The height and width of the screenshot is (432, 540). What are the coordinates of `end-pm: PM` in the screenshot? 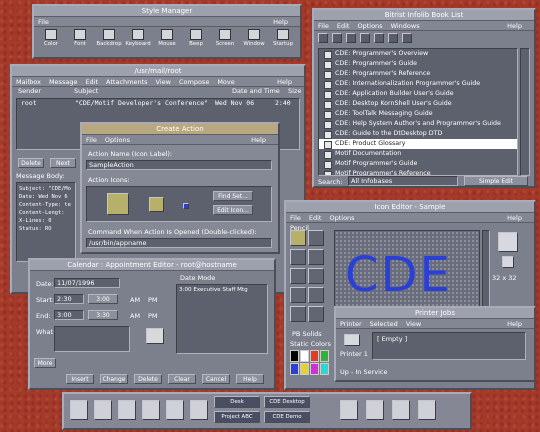 It's located at (153, 316).